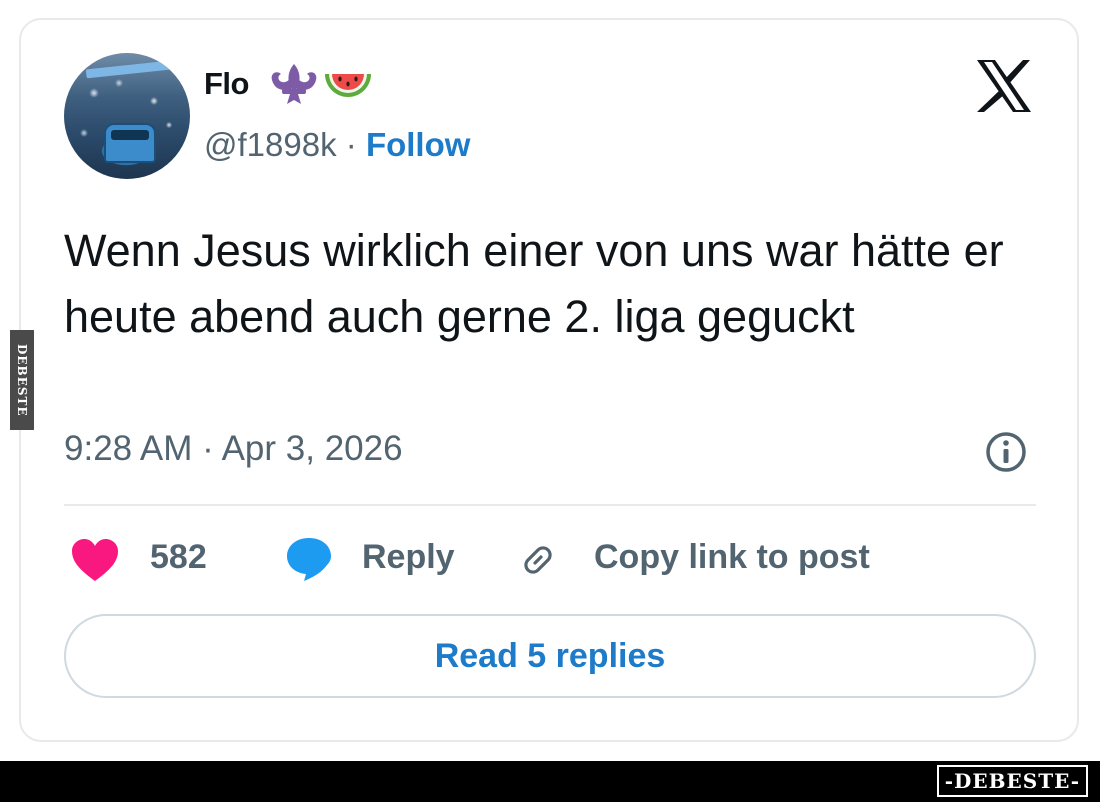  Describe the element at coordinates (418, 144) in the screenshot. I see `follow-button: Follow` at that location.